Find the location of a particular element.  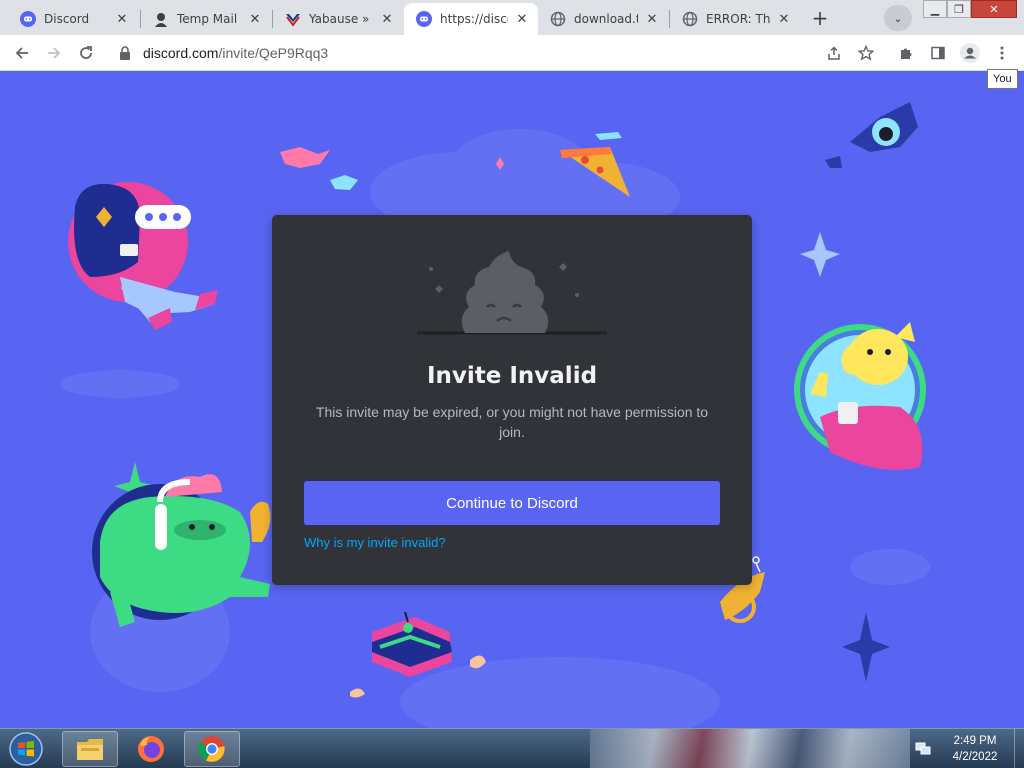

system-clock: 2:49 PM 4/2/2022 is located at coordinates (975, 749).